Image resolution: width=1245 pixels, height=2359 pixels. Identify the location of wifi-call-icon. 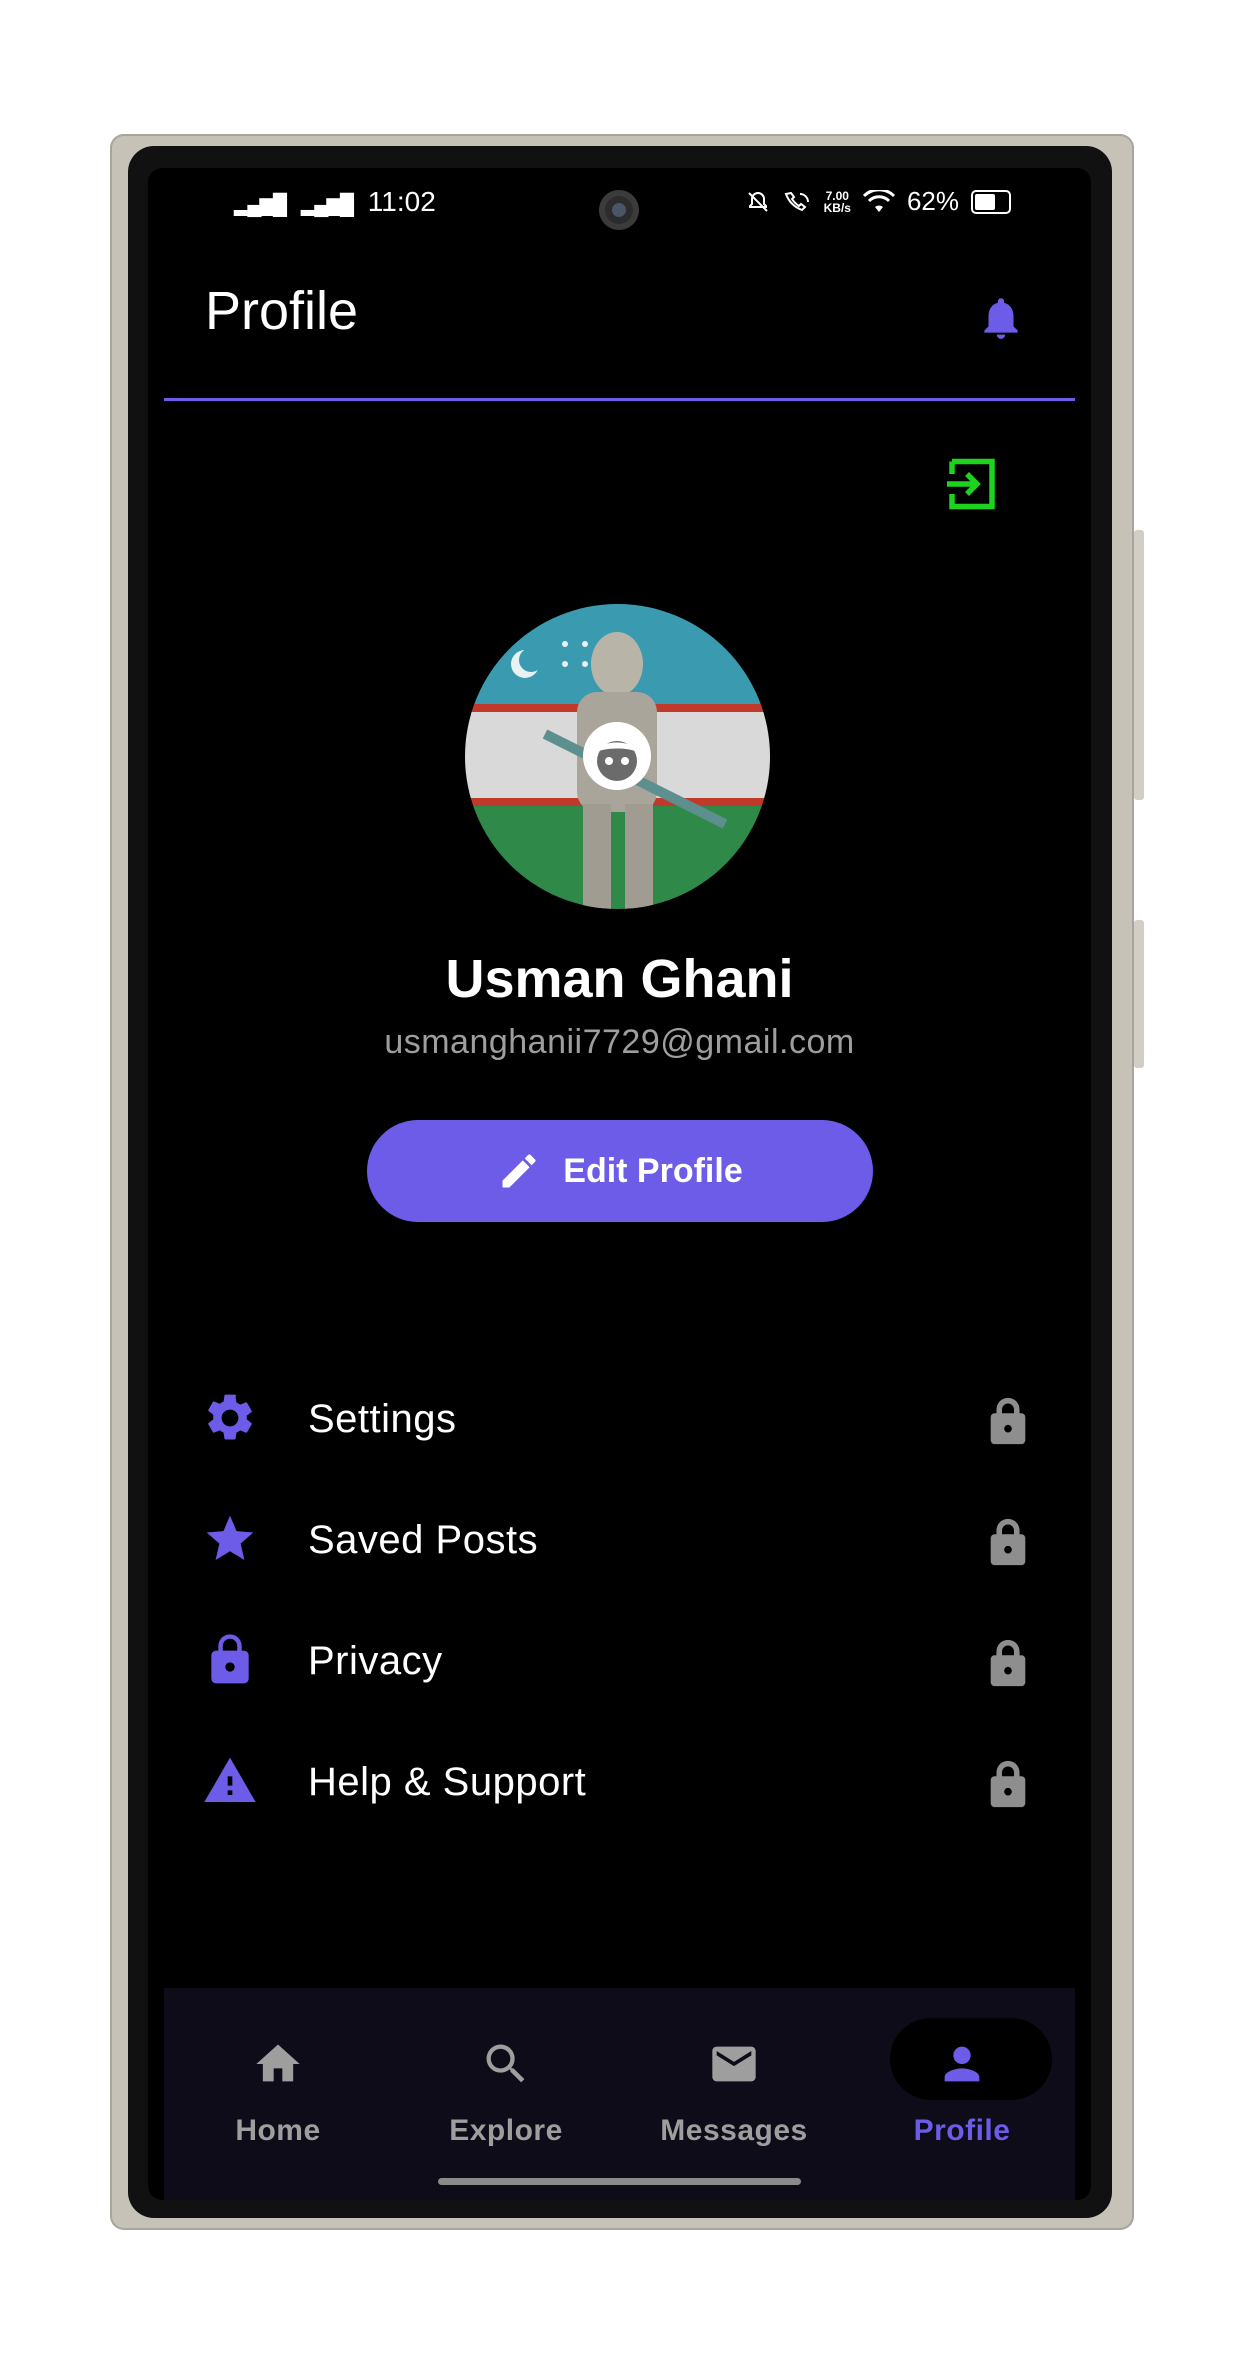
(796, 201).